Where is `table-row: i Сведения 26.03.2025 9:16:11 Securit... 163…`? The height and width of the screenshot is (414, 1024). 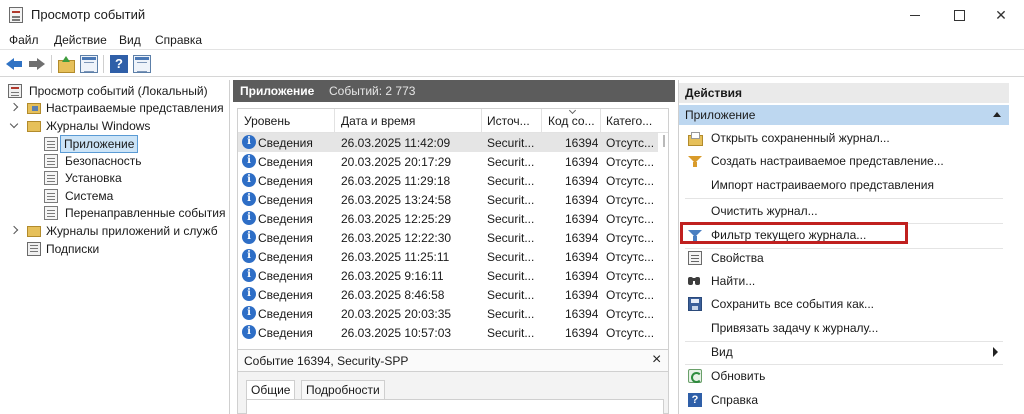 table-row: i Сведения 26.03.2025 9:16:11 Securit... 163… is located at coordinates (448, 275).